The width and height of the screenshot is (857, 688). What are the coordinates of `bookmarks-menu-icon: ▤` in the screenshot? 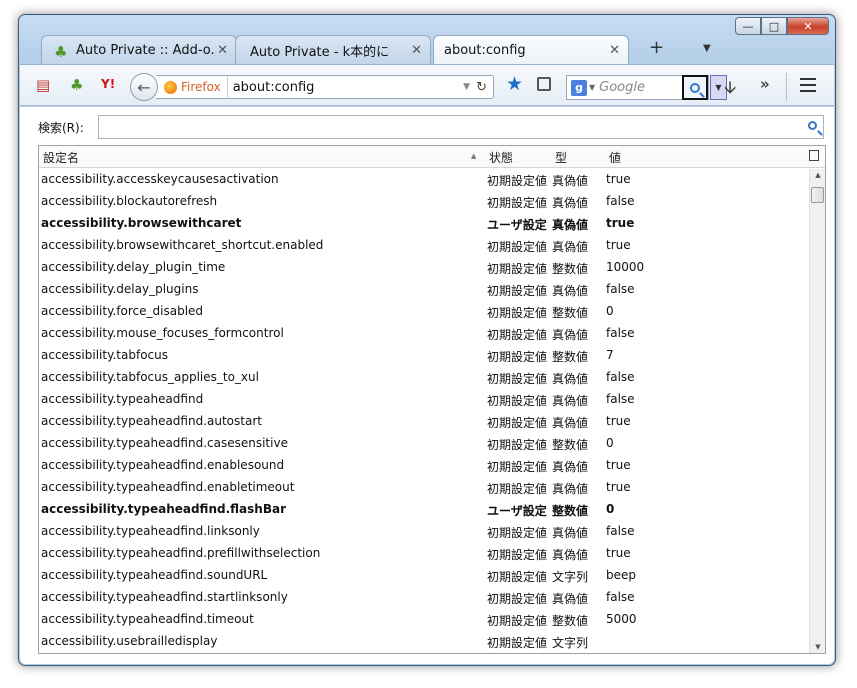 It's located at (43, 85).